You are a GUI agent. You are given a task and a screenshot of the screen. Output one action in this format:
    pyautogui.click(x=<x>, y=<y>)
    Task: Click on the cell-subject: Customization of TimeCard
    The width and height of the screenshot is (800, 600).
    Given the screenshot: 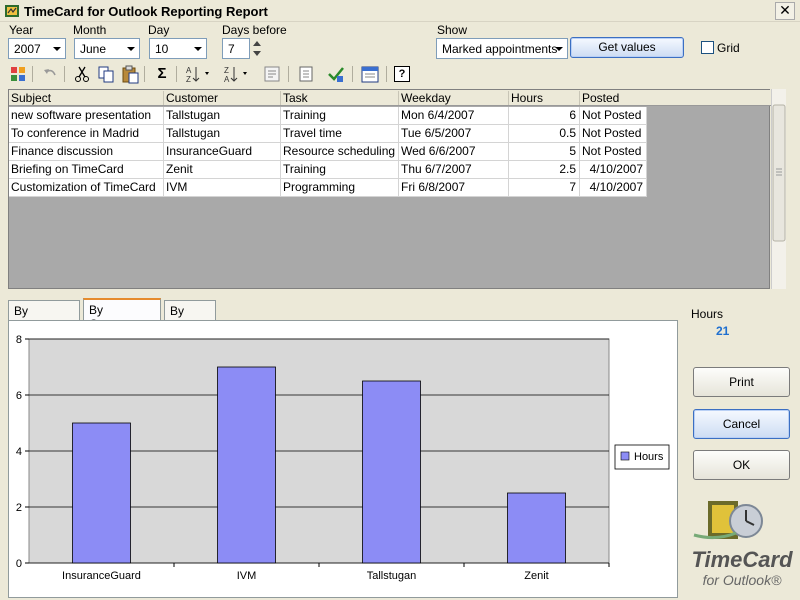 What is the action you would take?
    pyautogui.click(x=86, y=188)
    